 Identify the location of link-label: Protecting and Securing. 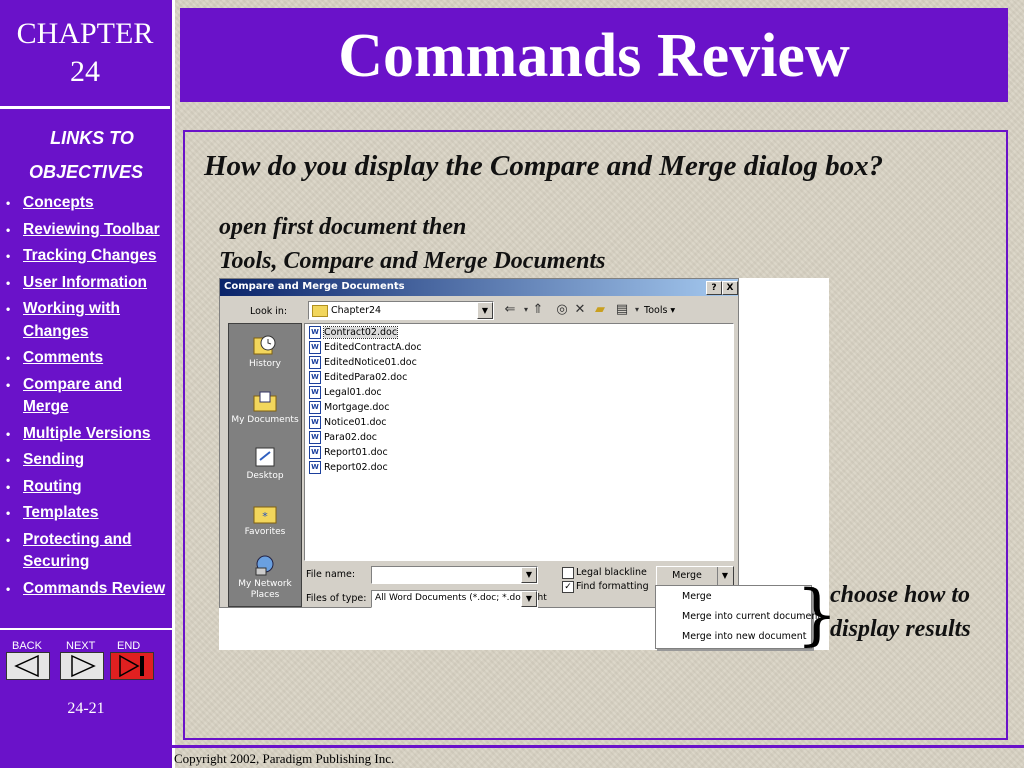
(77, 551).